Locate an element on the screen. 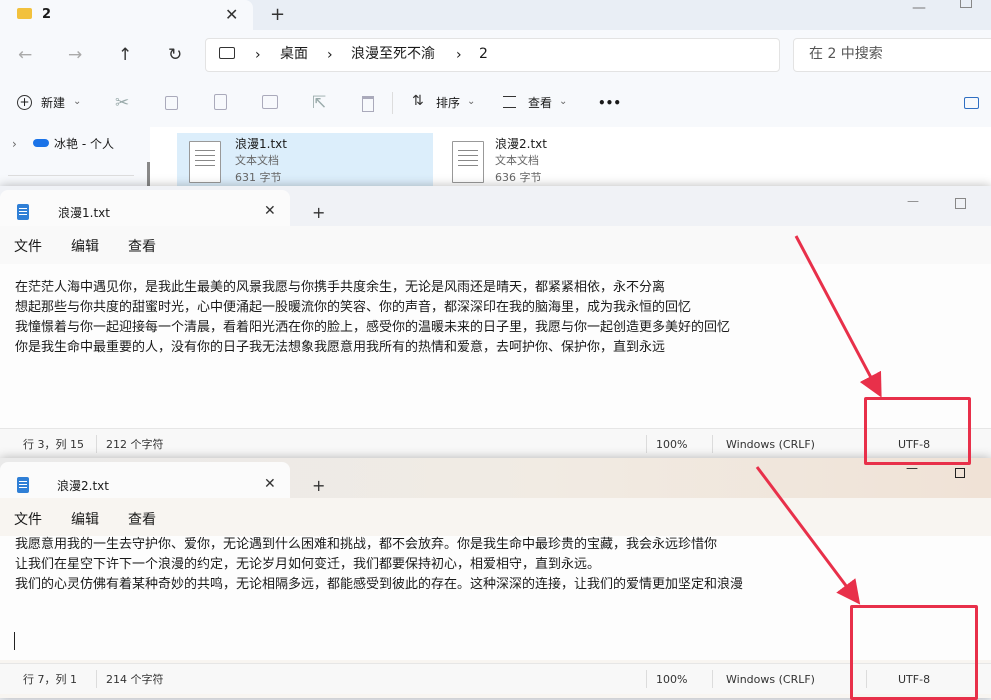 The image size is (991, 700). cut-icon: ✂ is located at coordinates (122, 103).